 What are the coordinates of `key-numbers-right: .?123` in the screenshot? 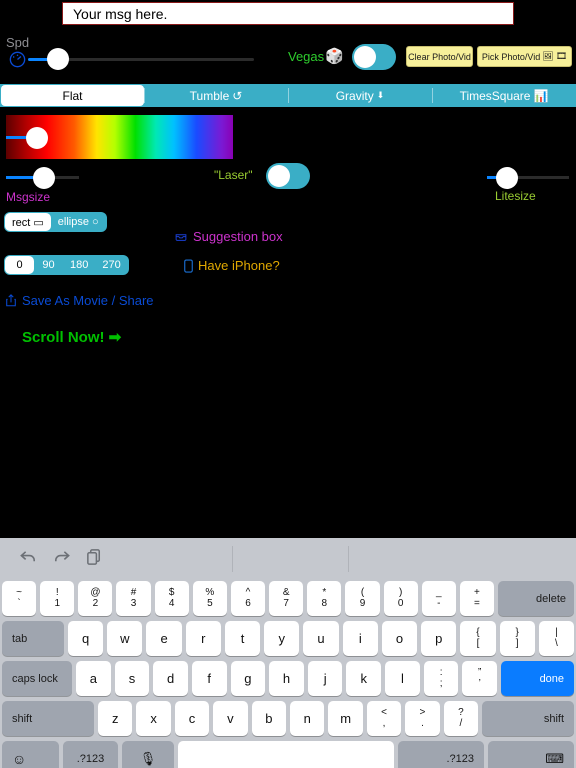 It's located at (441, 754).